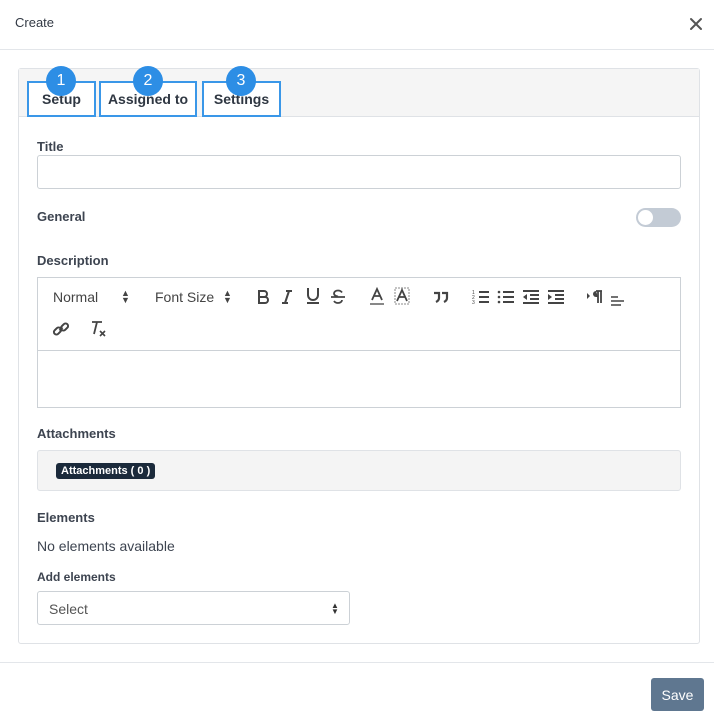 The image size is (714, 724). Describe the element at coordinates (68, 609) in the screenshot. I see `add-elements-select-value: Select` at that location.